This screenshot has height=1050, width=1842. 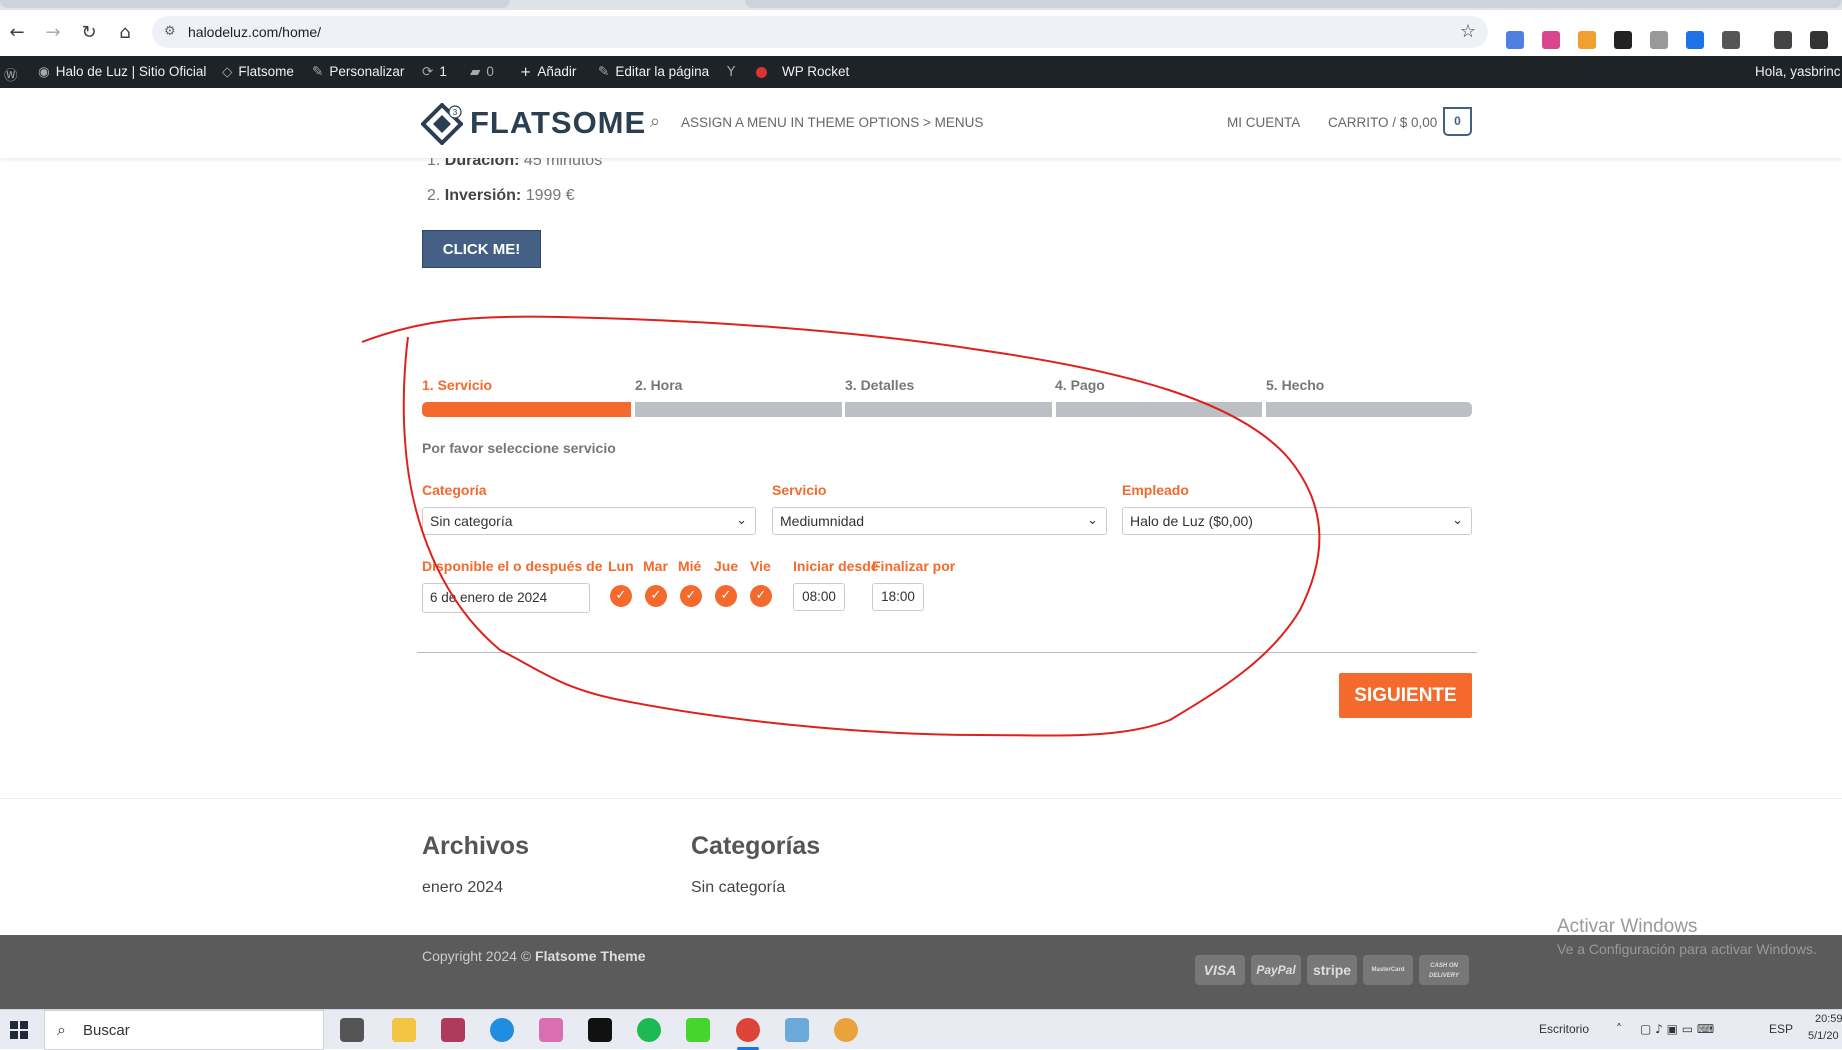 I want to click on eyedropper-icon, so click(x=1623, y=40).